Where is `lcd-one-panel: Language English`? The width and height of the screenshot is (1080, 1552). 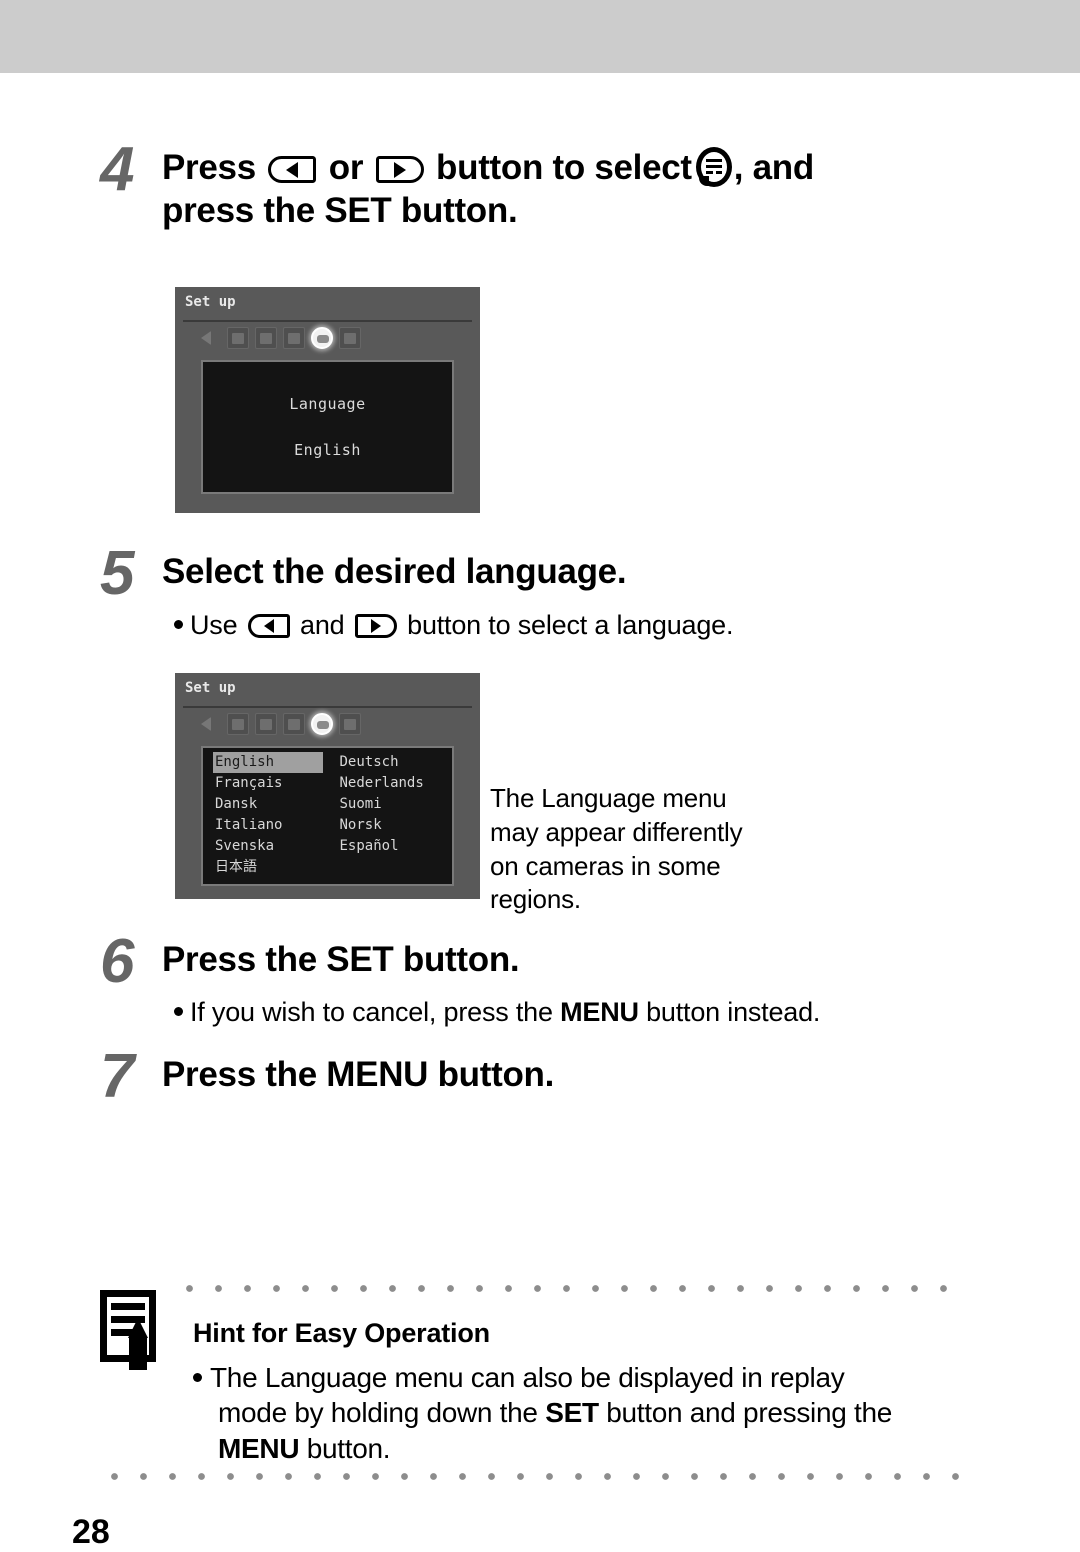
lcd-one-panel: Language English is located at coordinates (327, 427).